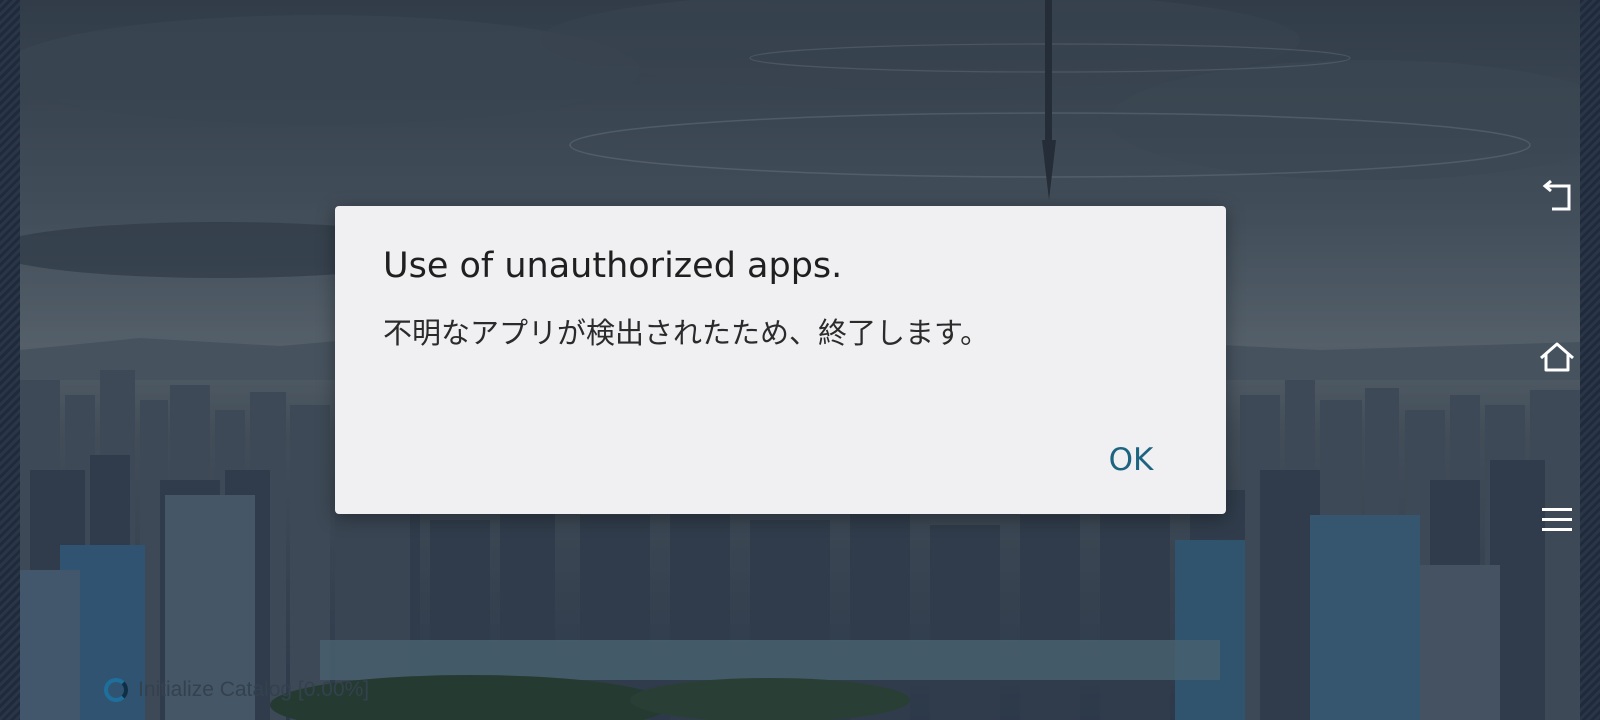  Describe the element at coordinates (254, 689) in the screenshot. I see `loading-status-text: Initialize Catalog [0.00%]` at that location.